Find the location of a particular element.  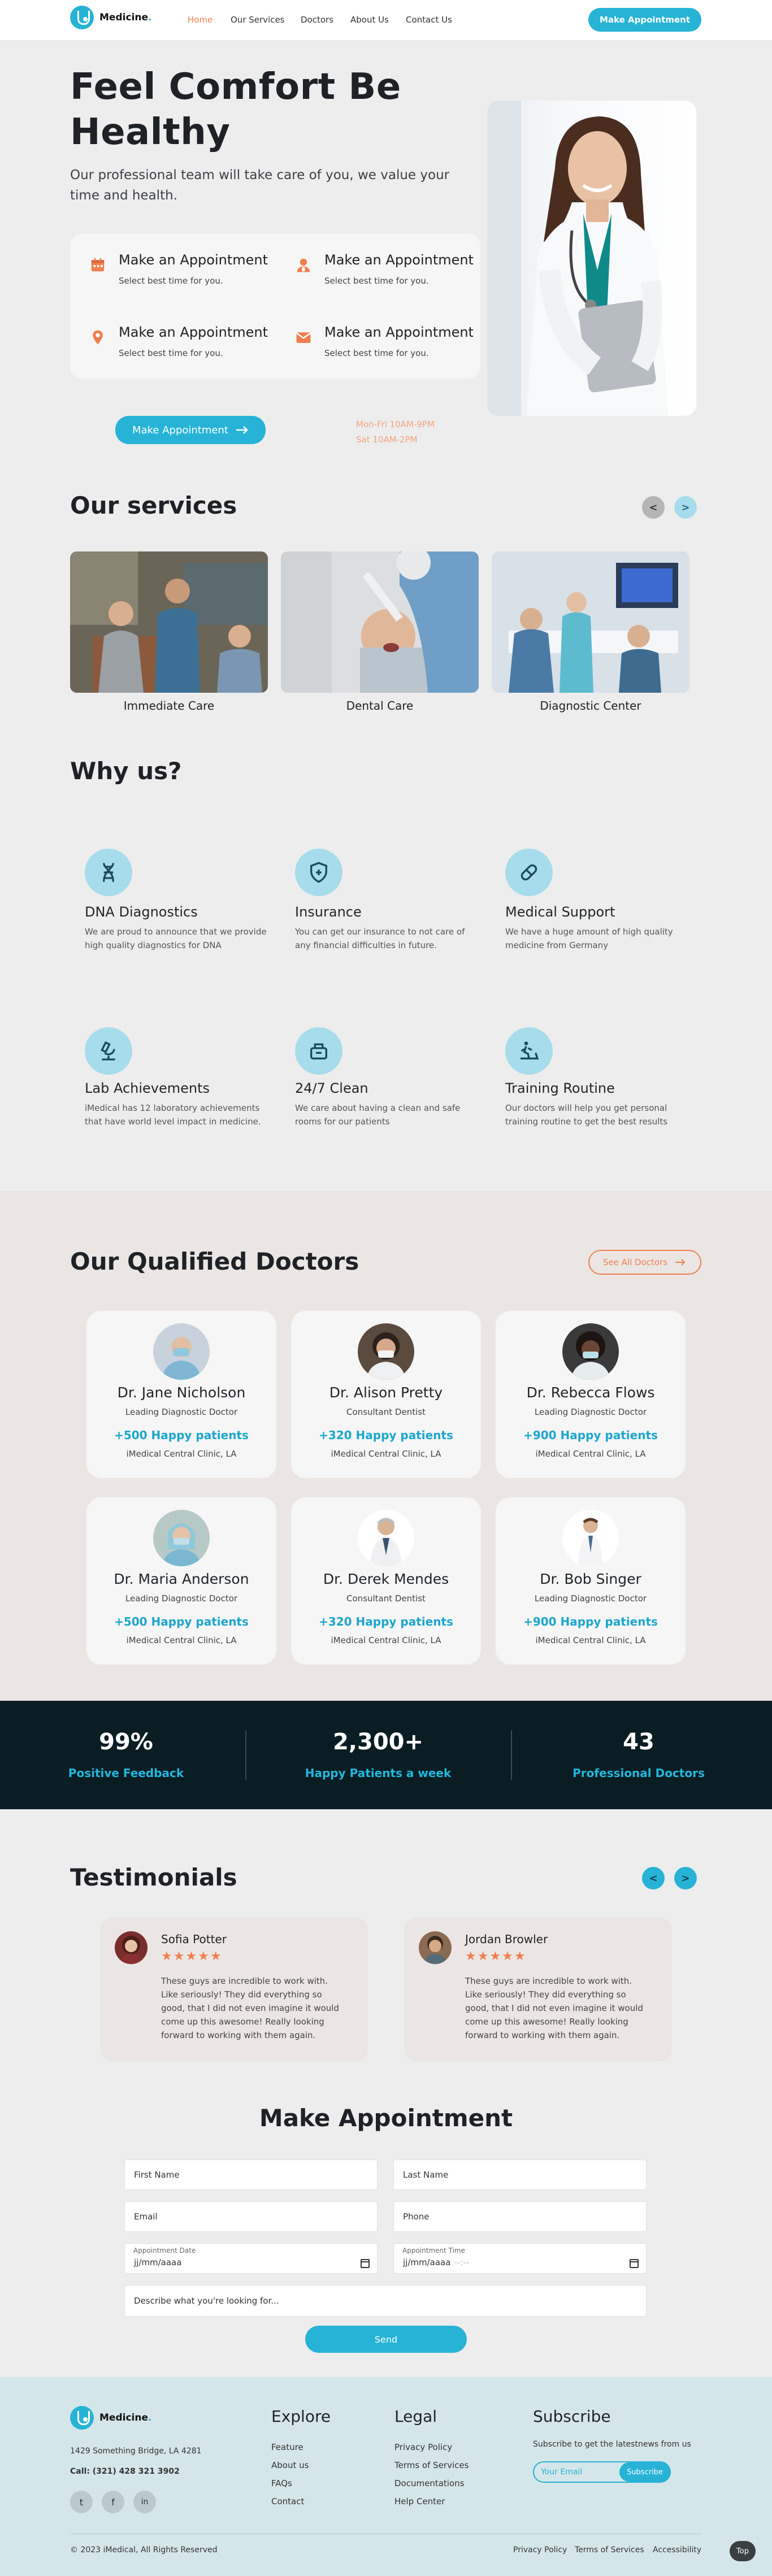

email-field: Email is located at coordinates (251, 2216).